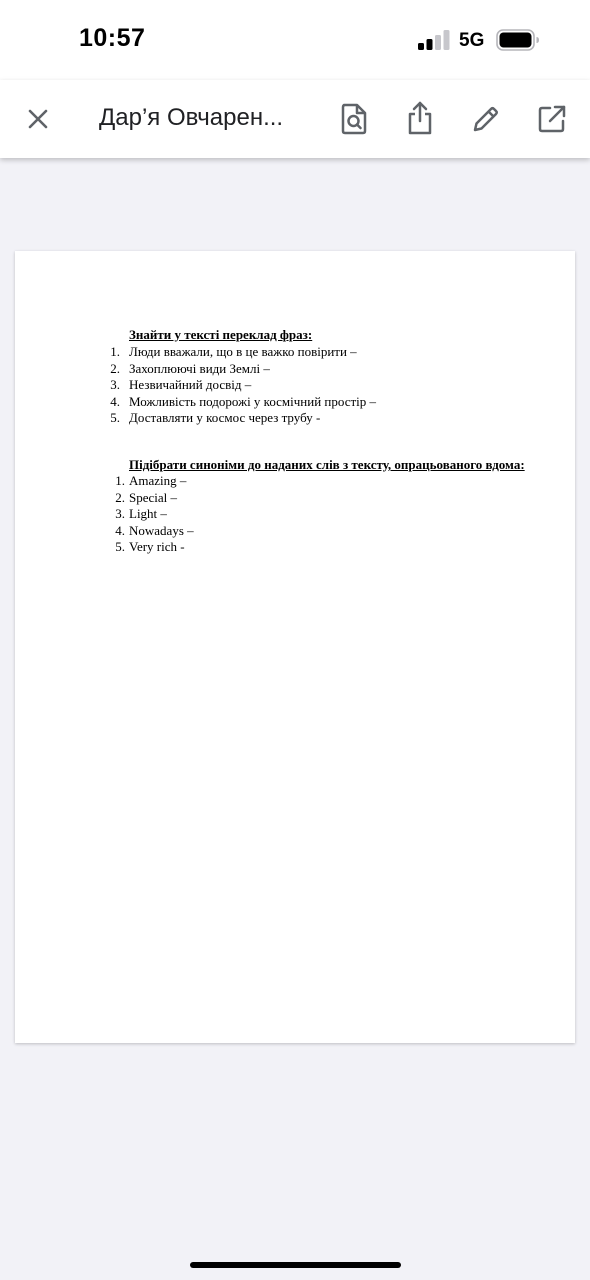 The width and height of the screenshot is (590, 1280). I want to click on share-button, so click(420, 118).